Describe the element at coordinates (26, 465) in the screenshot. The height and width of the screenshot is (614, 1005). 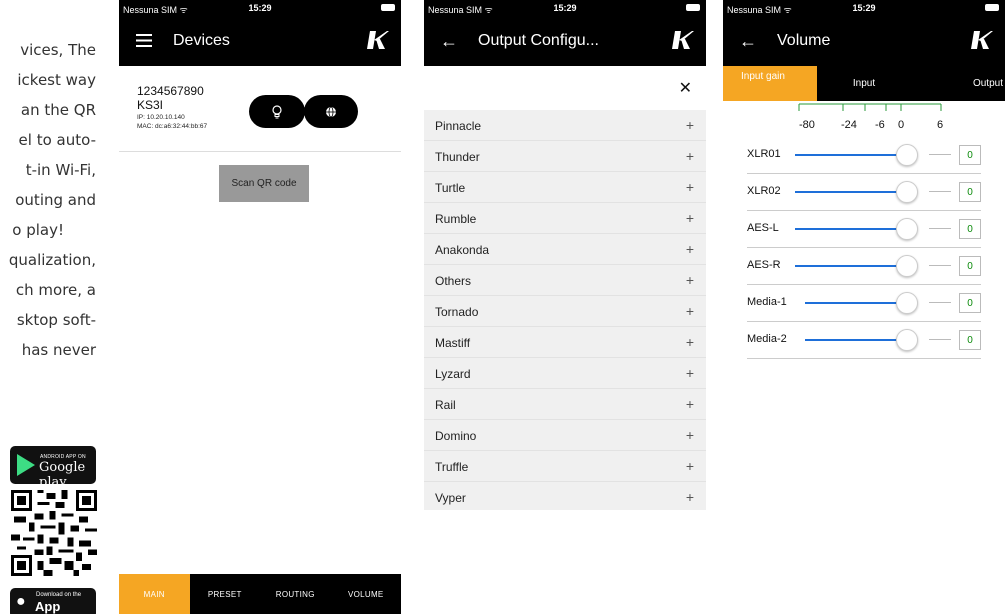
I see `google-play-icon` at that location.